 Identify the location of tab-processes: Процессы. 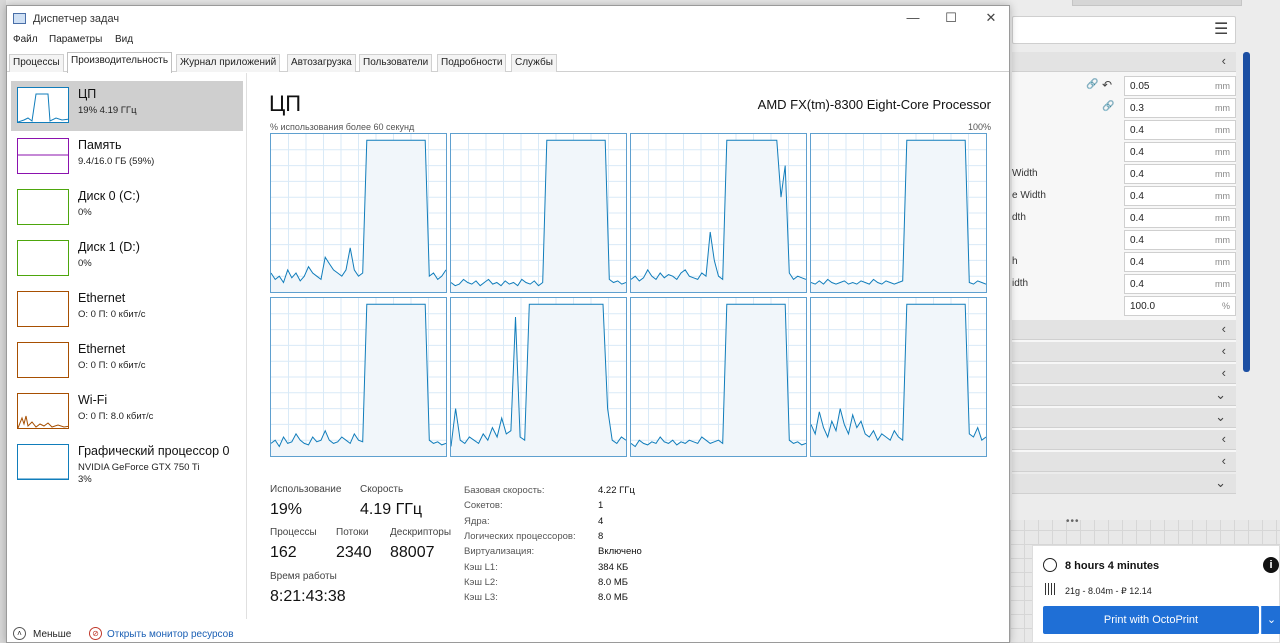
(36, 63).